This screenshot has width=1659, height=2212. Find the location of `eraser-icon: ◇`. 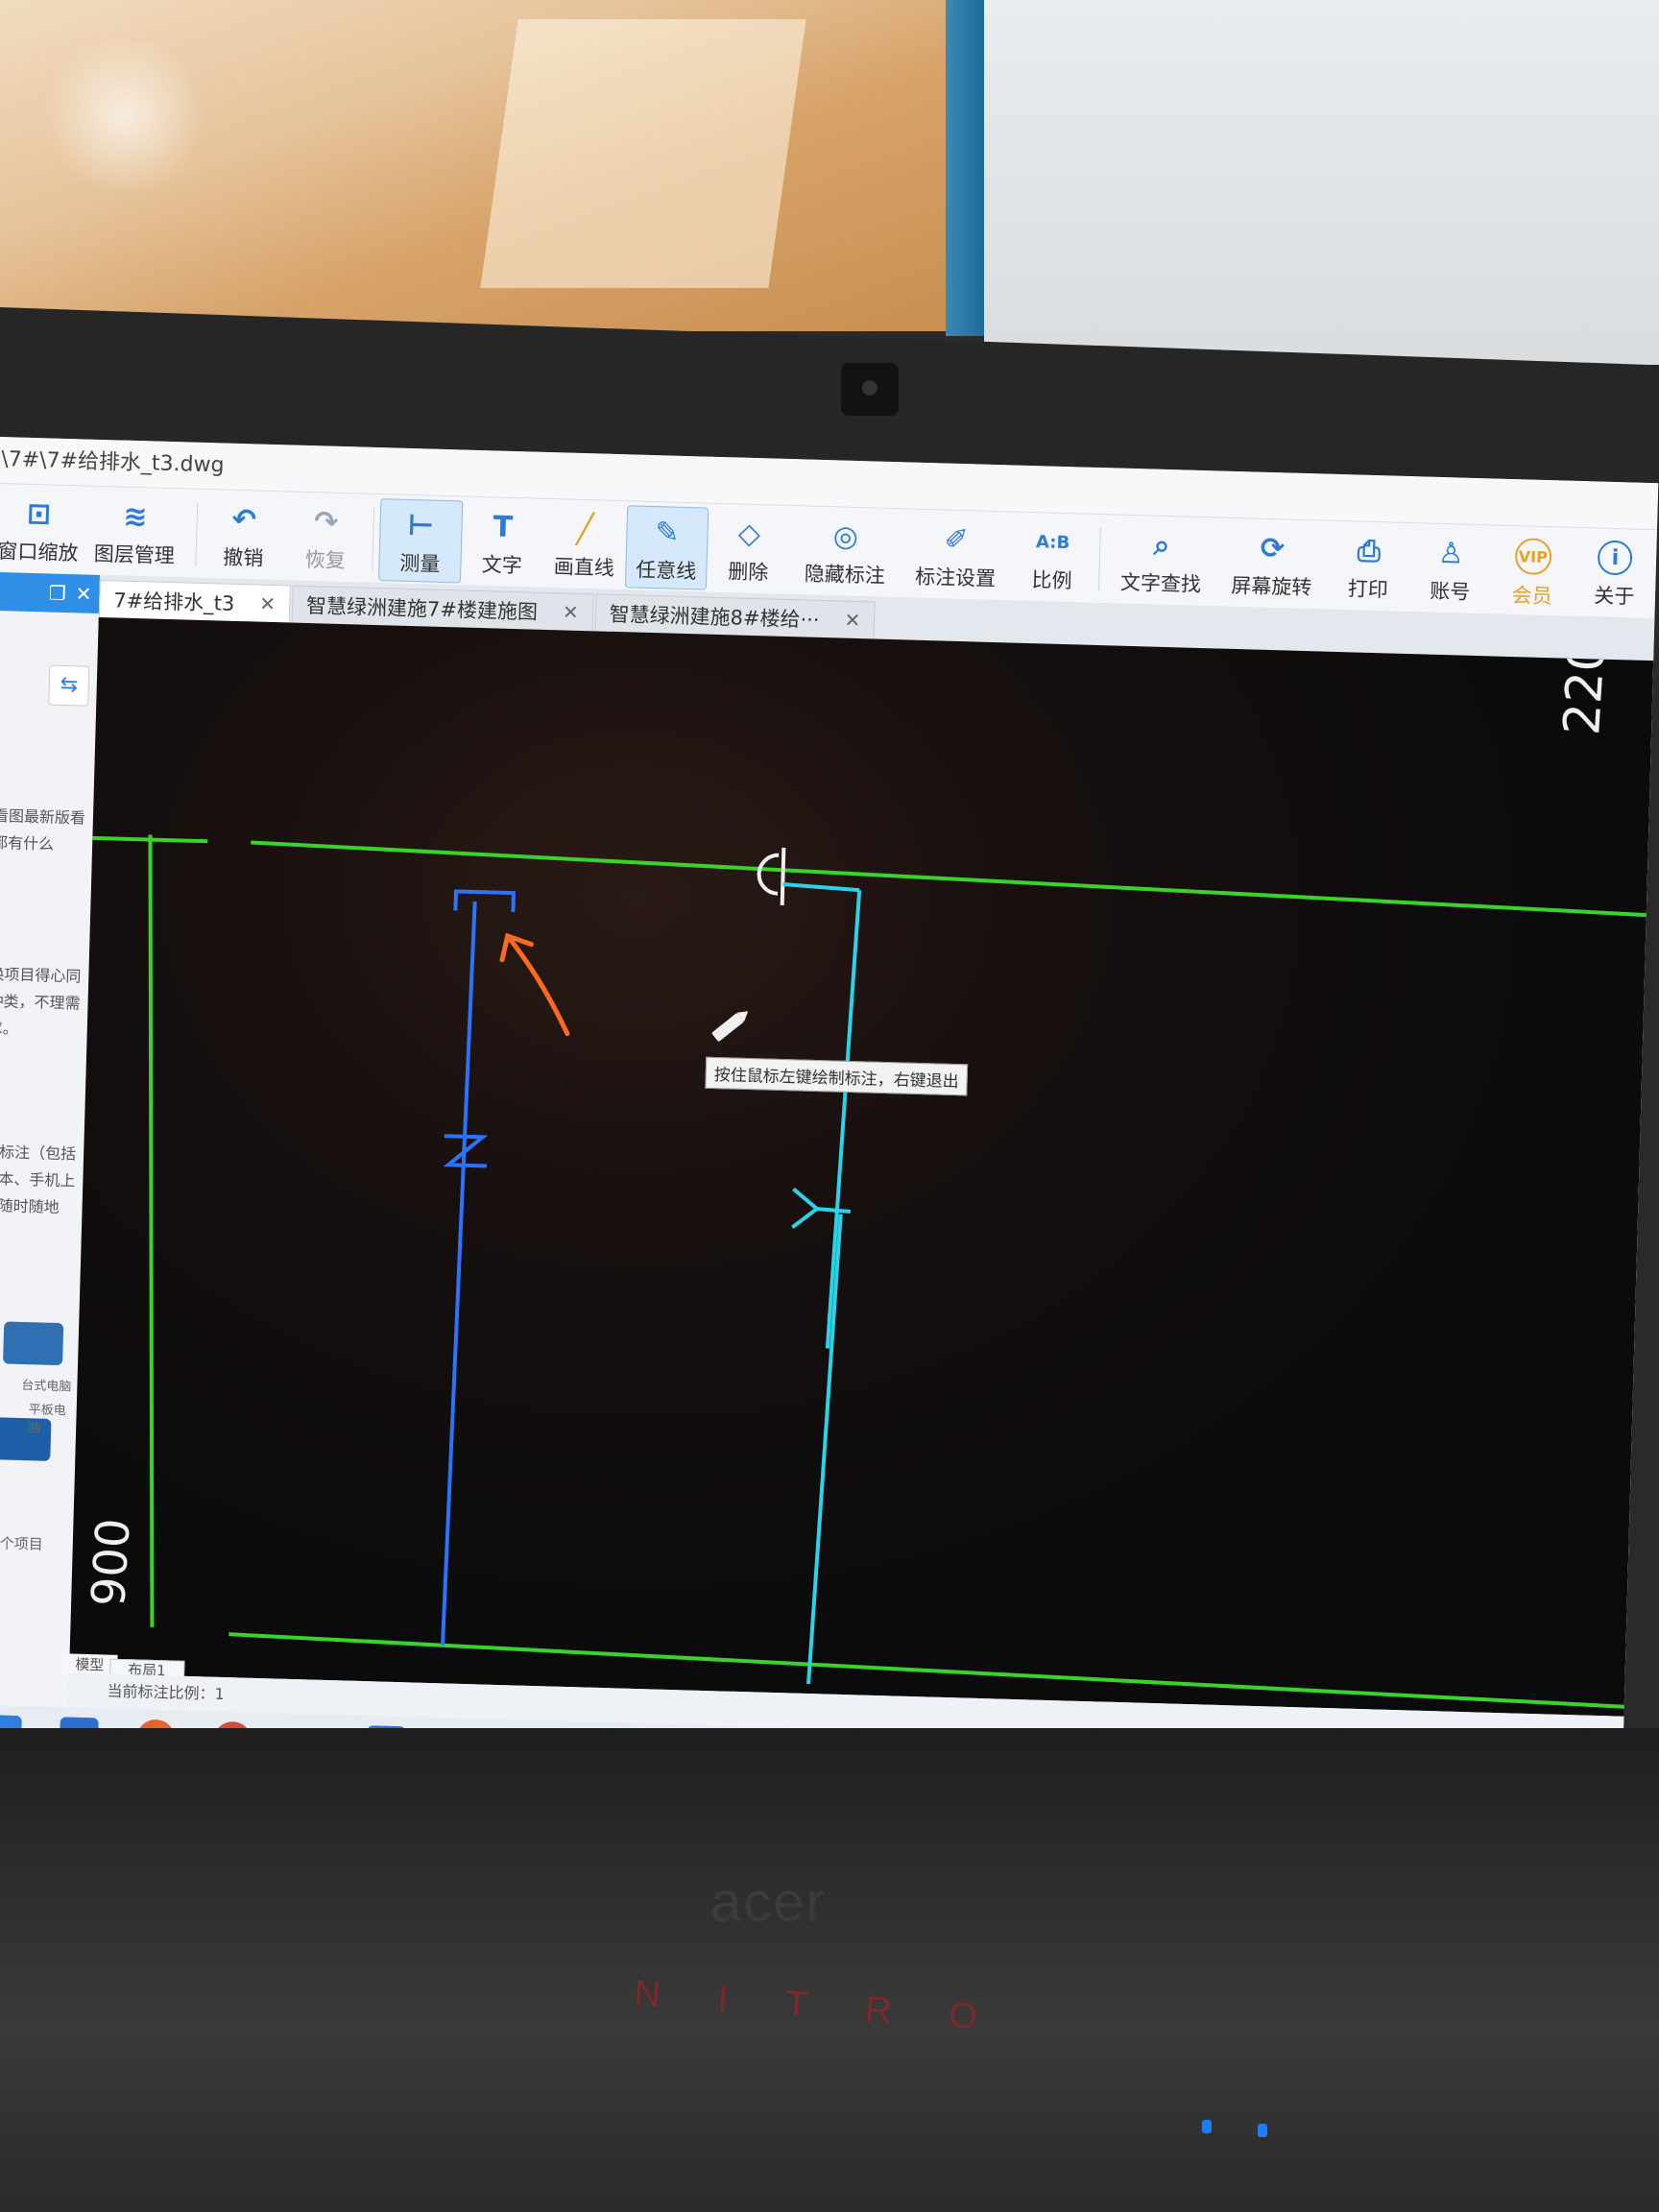

eraser-icon: ◇ is located at coordinates (749, 534).